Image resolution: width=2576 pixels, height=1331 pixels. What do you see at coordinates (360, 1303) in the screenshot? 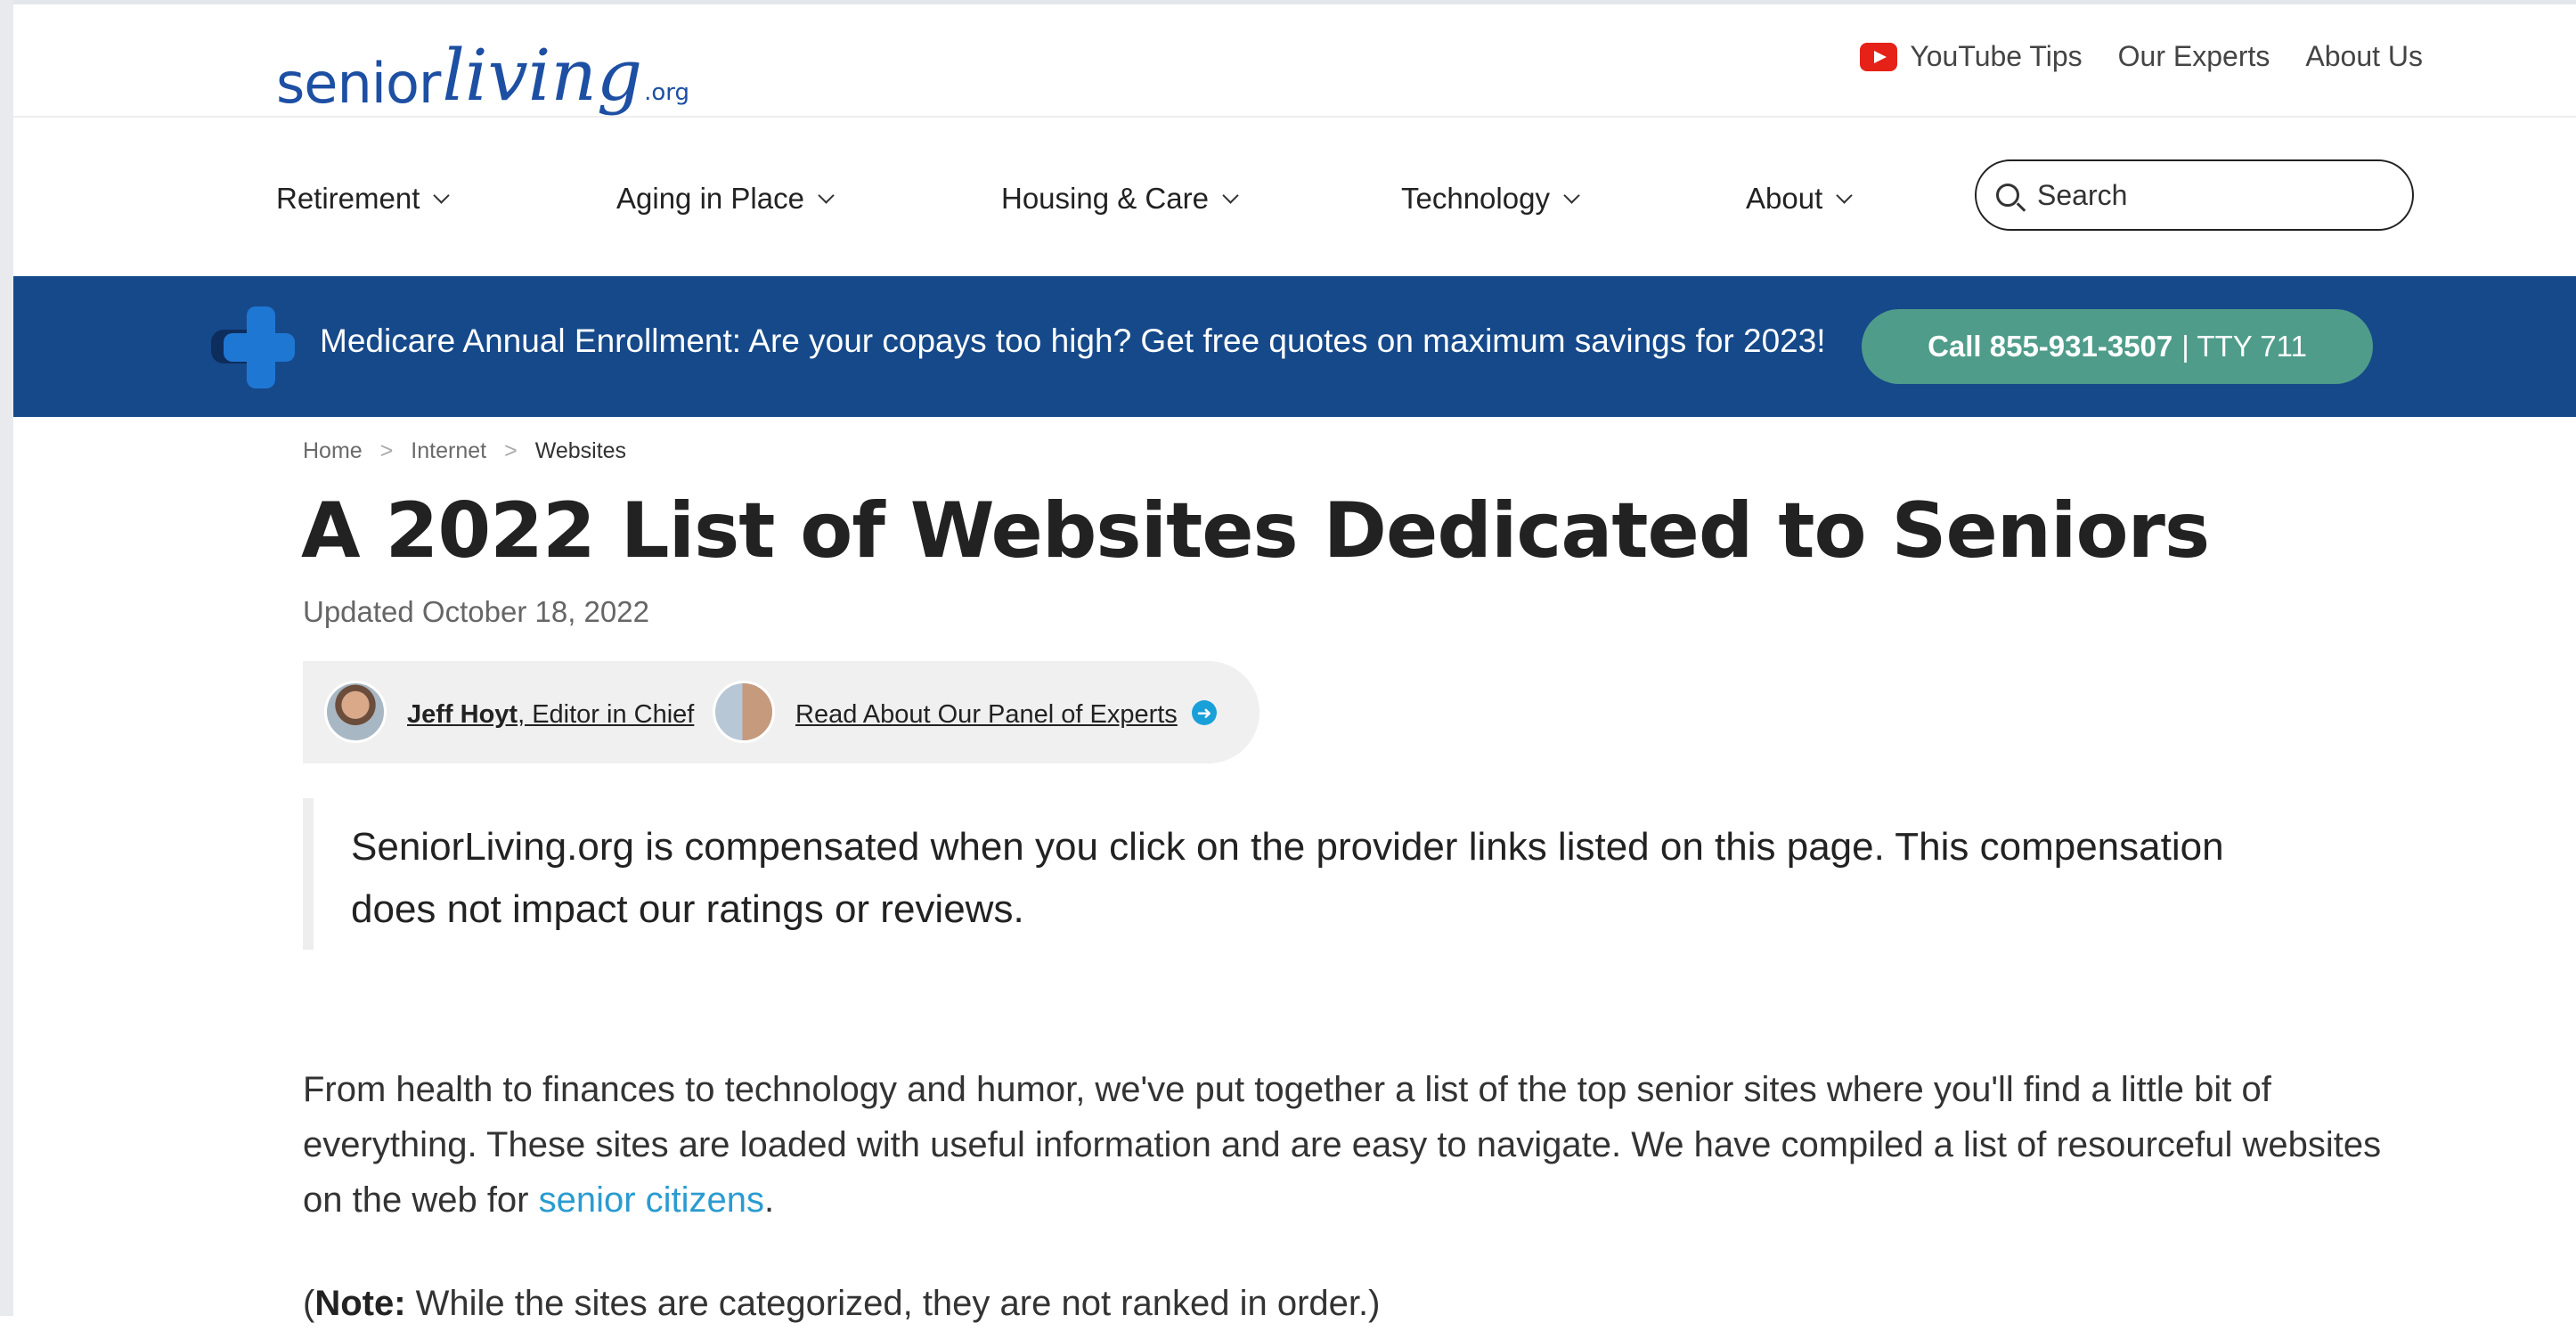
I see `note-label: Note:` at bounding box center [360, 1303].